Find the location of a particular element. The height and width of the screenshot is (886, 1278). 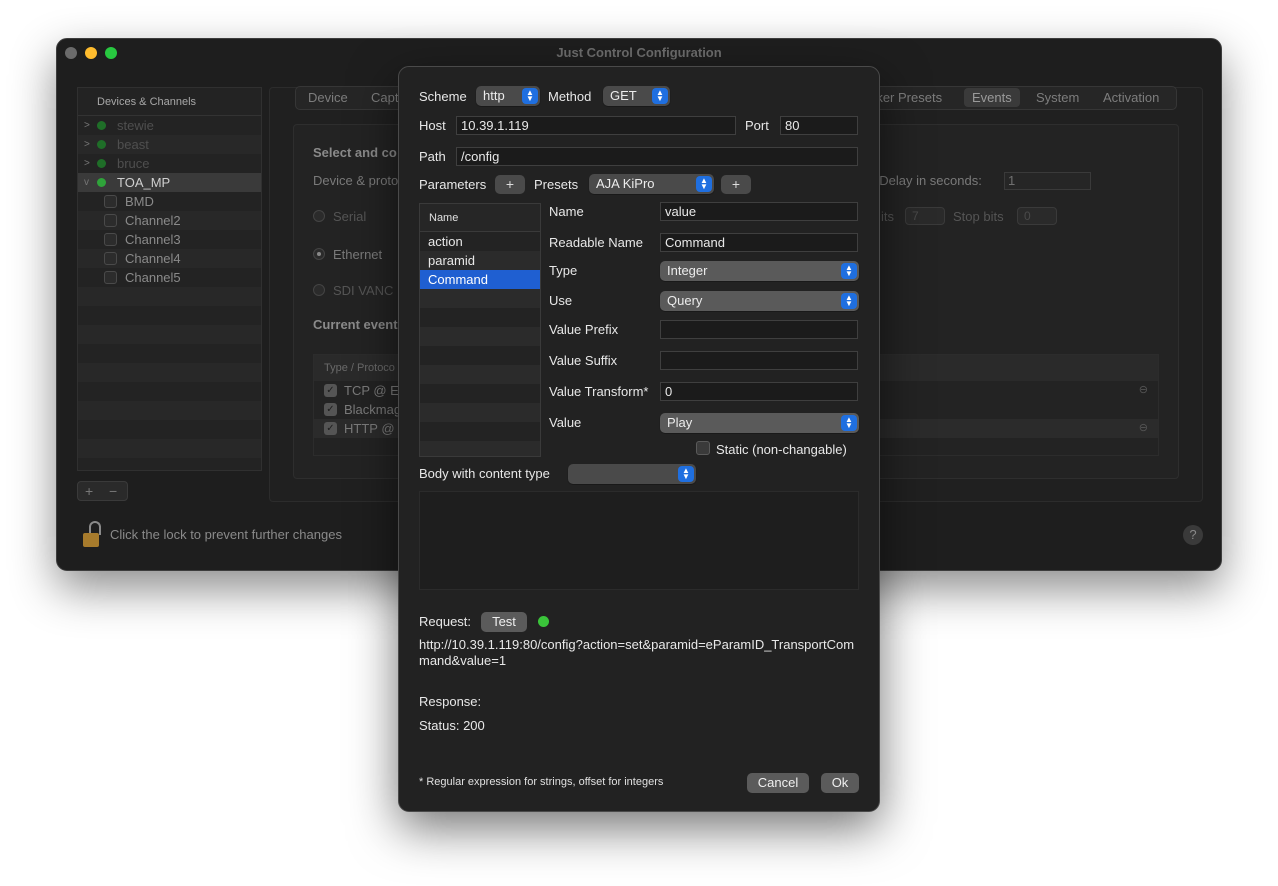

window-title: Just Control Configuration is located at coordinates (639, 52).